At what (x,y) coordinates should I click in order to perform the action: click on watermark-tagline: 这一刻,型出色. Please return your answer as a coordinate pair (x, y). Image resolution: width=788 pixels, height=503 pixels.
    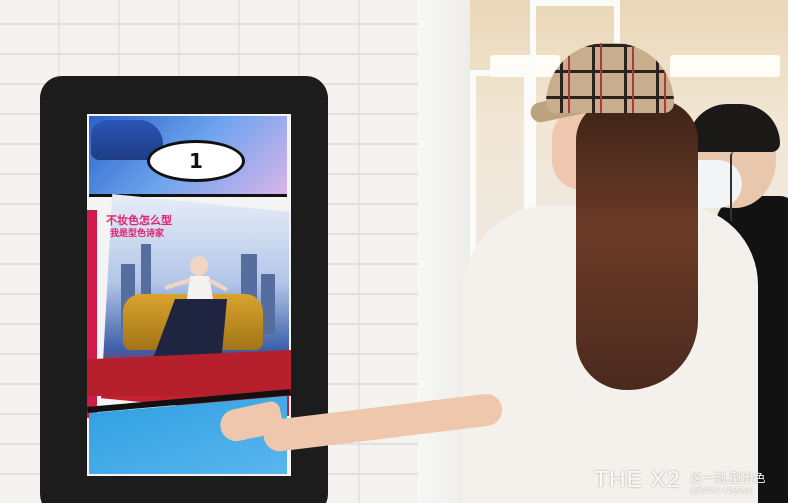
    Looking at the image, I should click on (728, 478).